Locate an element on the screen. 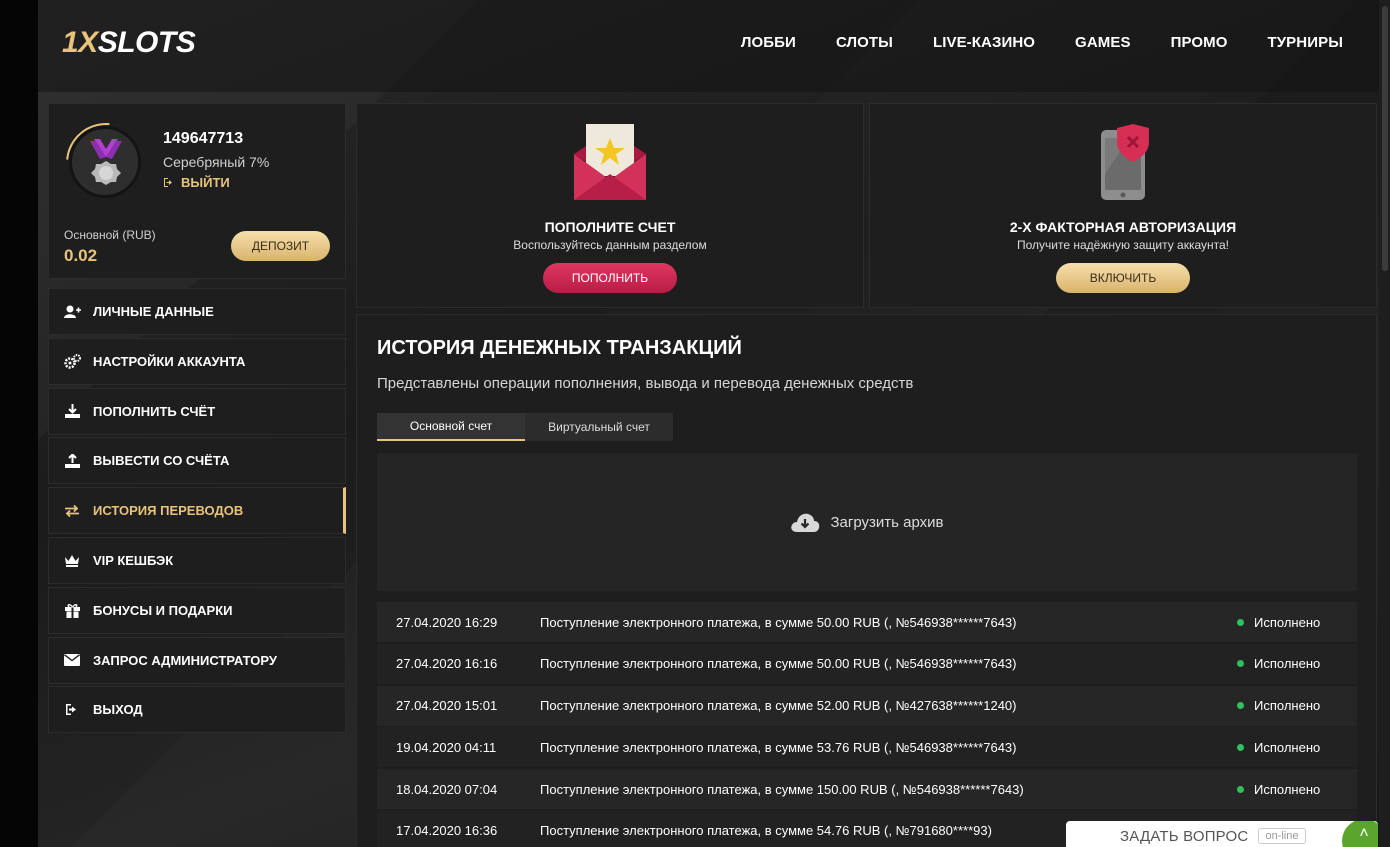 This screenshot has height=847, width=1390. sidebar-item-admin-request: ЗАПРОС АДМИНИСТРАТОРУ is located at coordinates (197, 660).